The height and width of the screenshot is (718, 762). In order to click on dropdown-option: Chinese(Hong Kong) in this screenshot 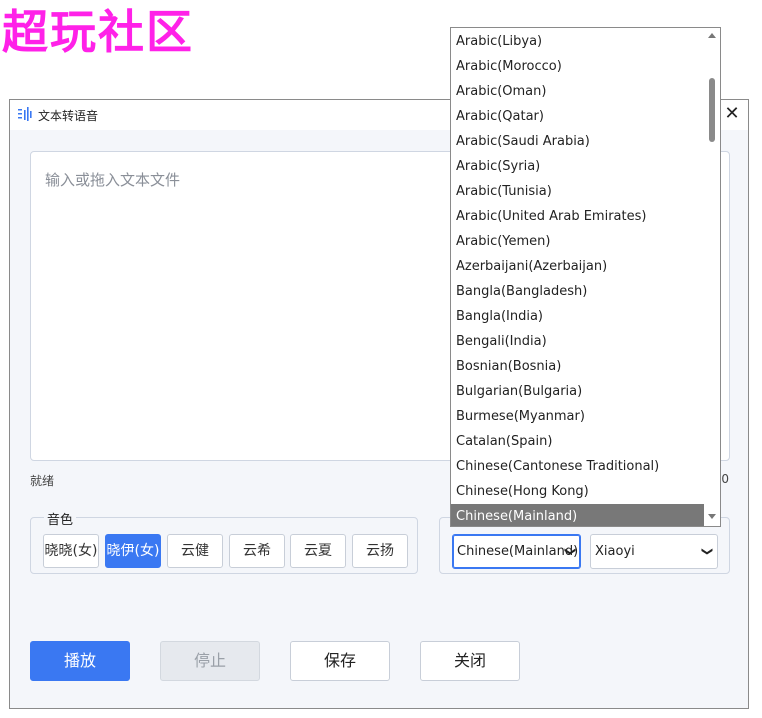, I will do `click(578, 491)`.